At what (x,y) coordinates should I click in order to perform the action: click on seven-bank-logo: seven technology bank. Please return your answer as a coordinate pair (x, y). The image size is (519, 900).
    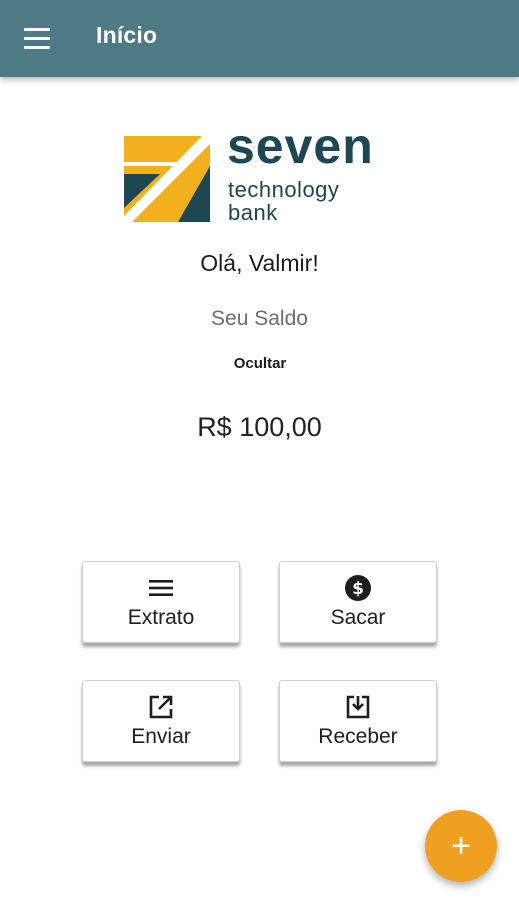
    Looking at the image, I should click on (264, 173).